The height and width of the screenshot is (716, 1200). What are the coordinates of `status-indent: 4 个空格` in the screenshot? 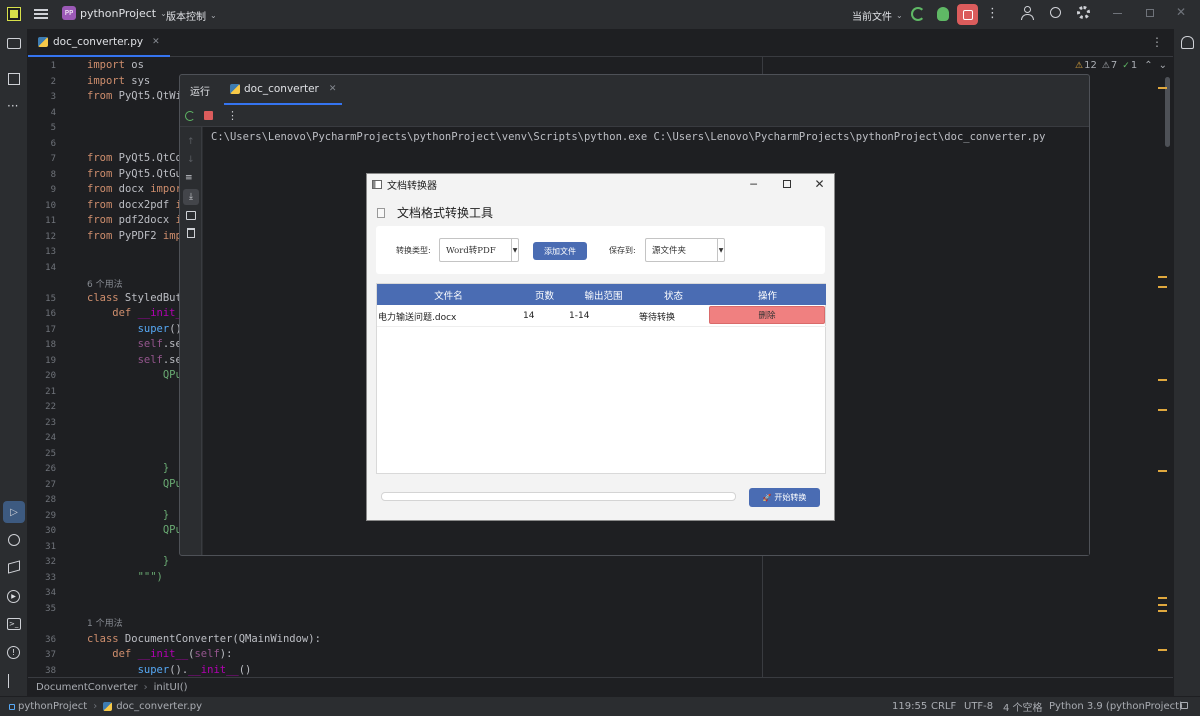 It's located at (1023, 706).